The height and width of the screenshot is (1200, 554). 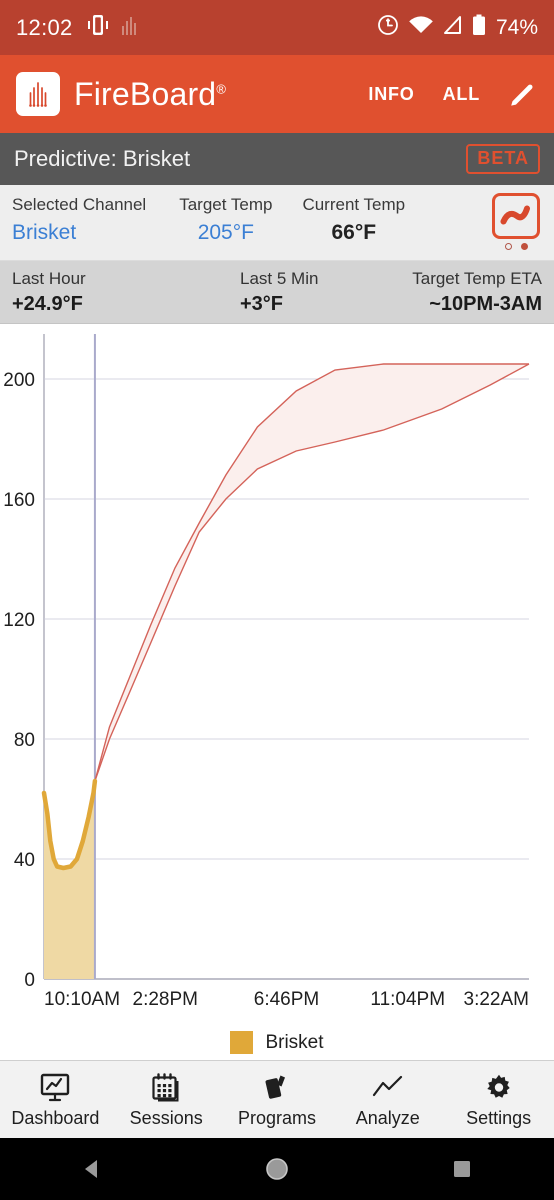 I want to click on nav-item-analyze: Analyze, so click(x=387, y=1100).